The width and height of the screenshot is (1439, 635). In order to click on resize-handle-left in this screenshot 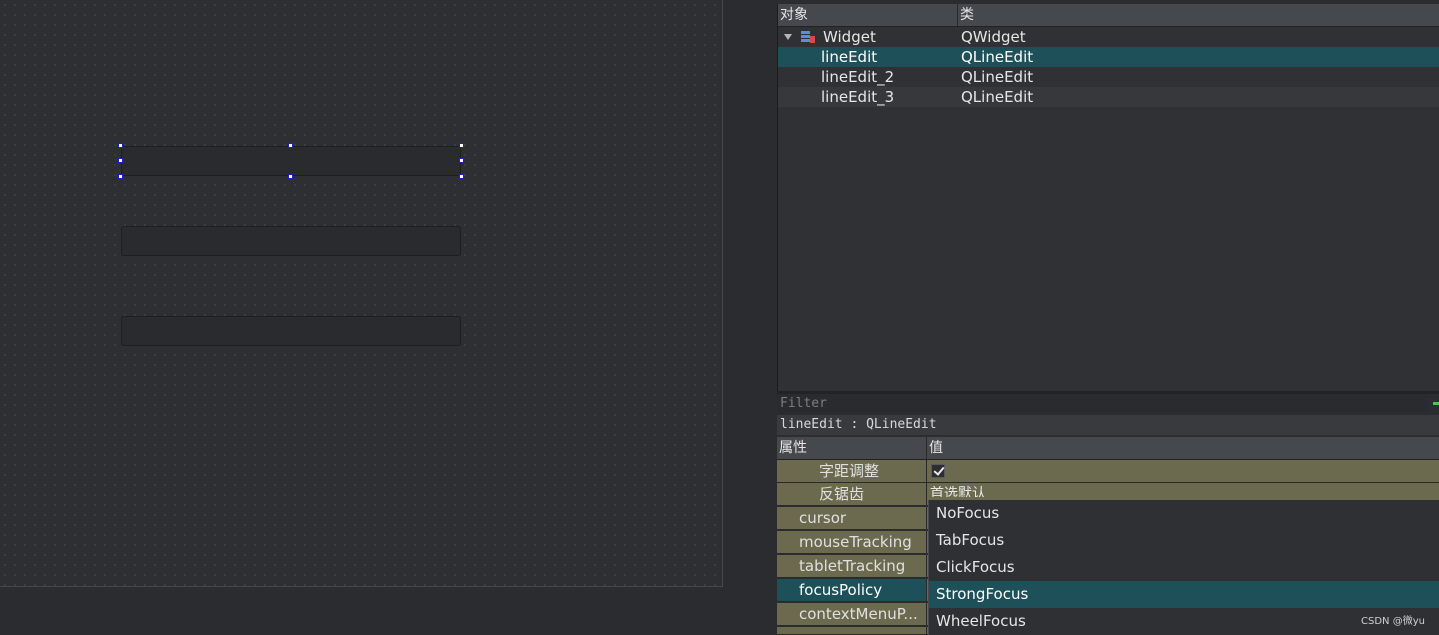, I will do `click(120, 160)`.